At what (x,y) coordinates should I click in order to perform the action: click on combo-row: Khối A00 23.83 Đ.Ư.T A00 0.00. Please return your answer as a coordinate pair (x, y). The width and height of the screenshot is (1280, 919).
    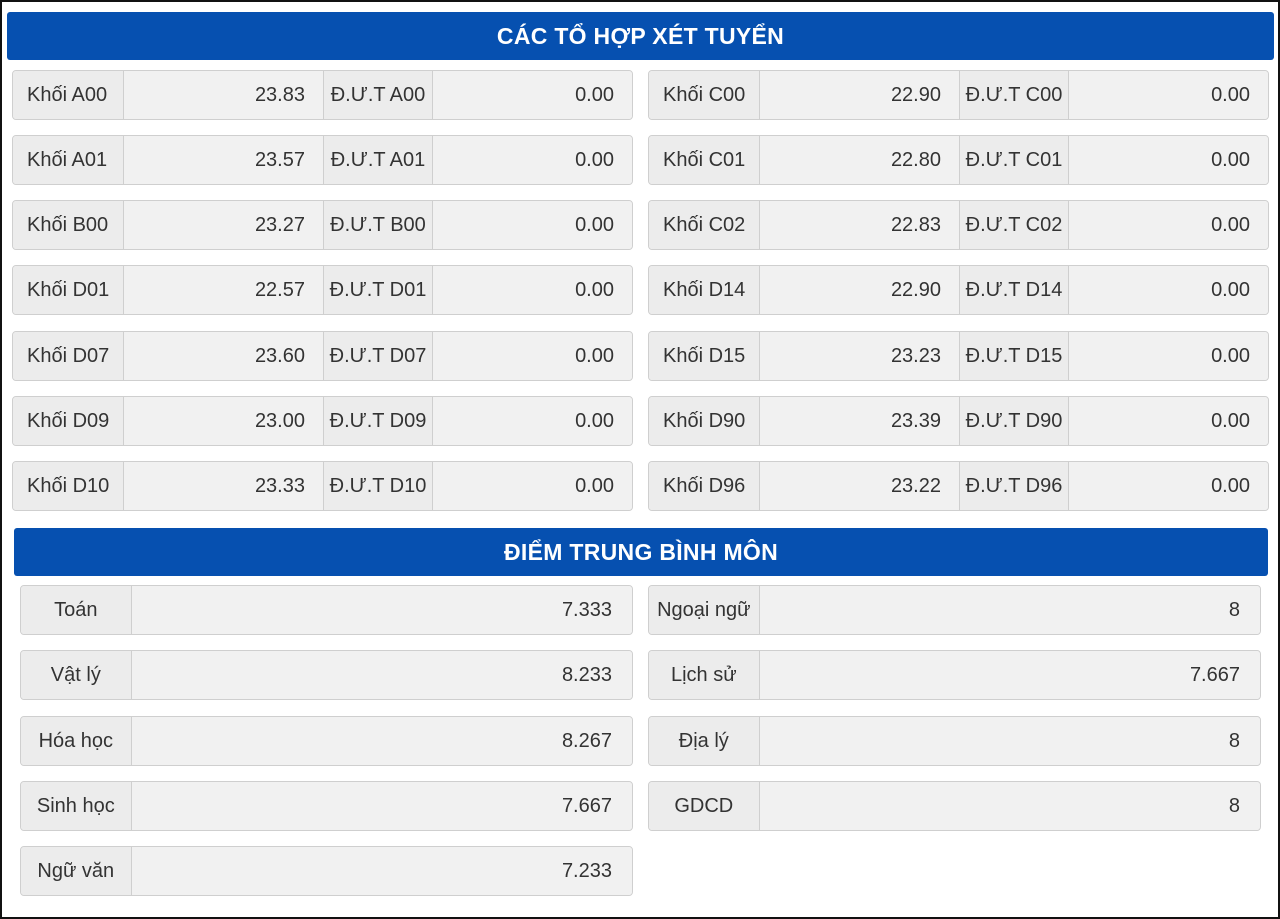
    Looking at the image, I should click on (322, 95).